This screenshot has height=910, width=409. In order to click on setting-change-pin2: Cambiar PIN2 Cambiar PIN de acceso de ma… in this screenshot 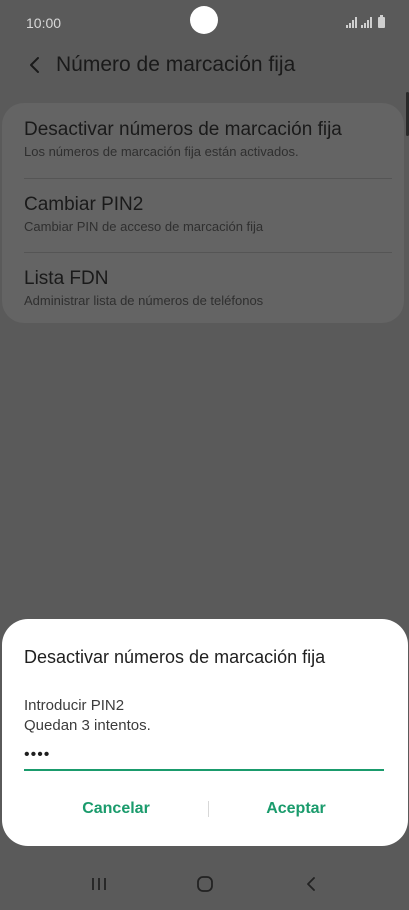, I will do `click(209, 214)`.